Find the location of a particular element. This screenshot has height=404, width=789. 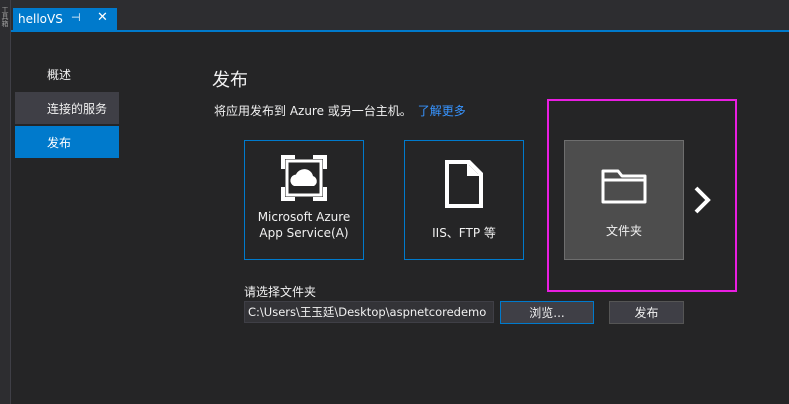

nav-item-label: 发布 is located at coordinates (59, 142).